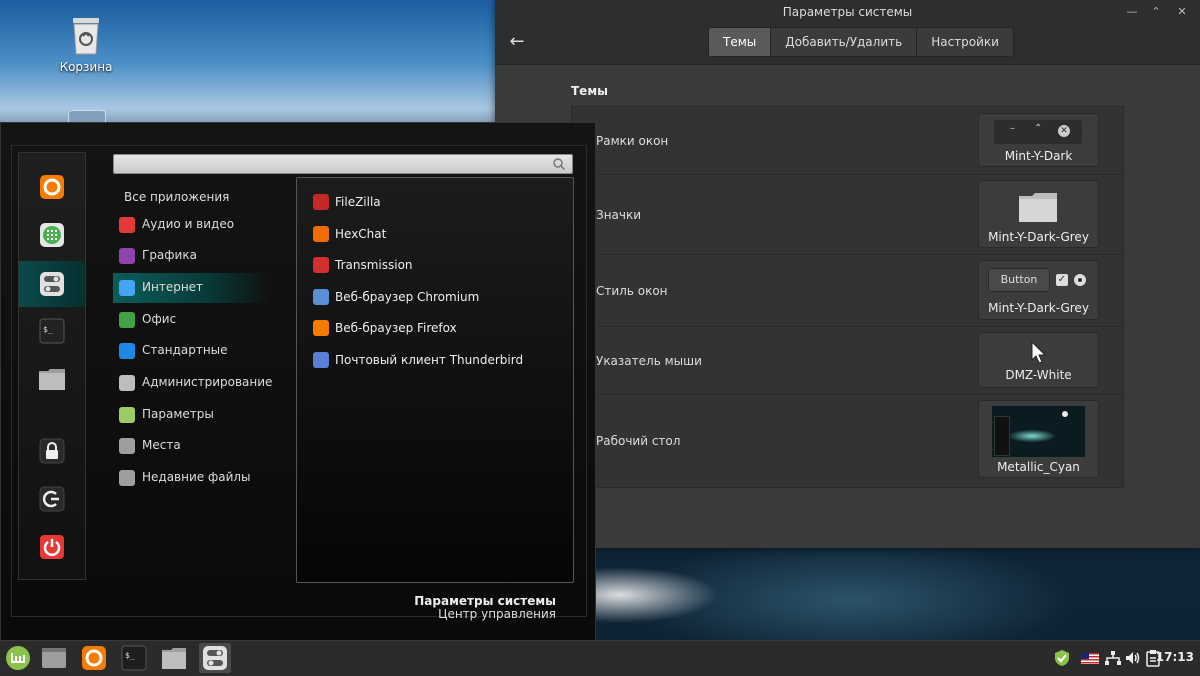 The width and height of the screenshot is (1200, 676). I want to click on window-titlebar: Параметры системы — ⌃ ✕, so click(847, 12).